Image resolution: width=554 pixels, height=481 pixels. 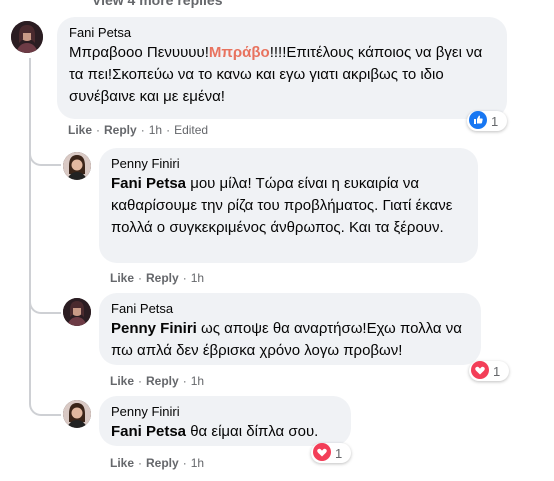 What do you see at coordinates (45, 240) in the screenshot?
I see `thread-connector` at bounding box center [45, 240].